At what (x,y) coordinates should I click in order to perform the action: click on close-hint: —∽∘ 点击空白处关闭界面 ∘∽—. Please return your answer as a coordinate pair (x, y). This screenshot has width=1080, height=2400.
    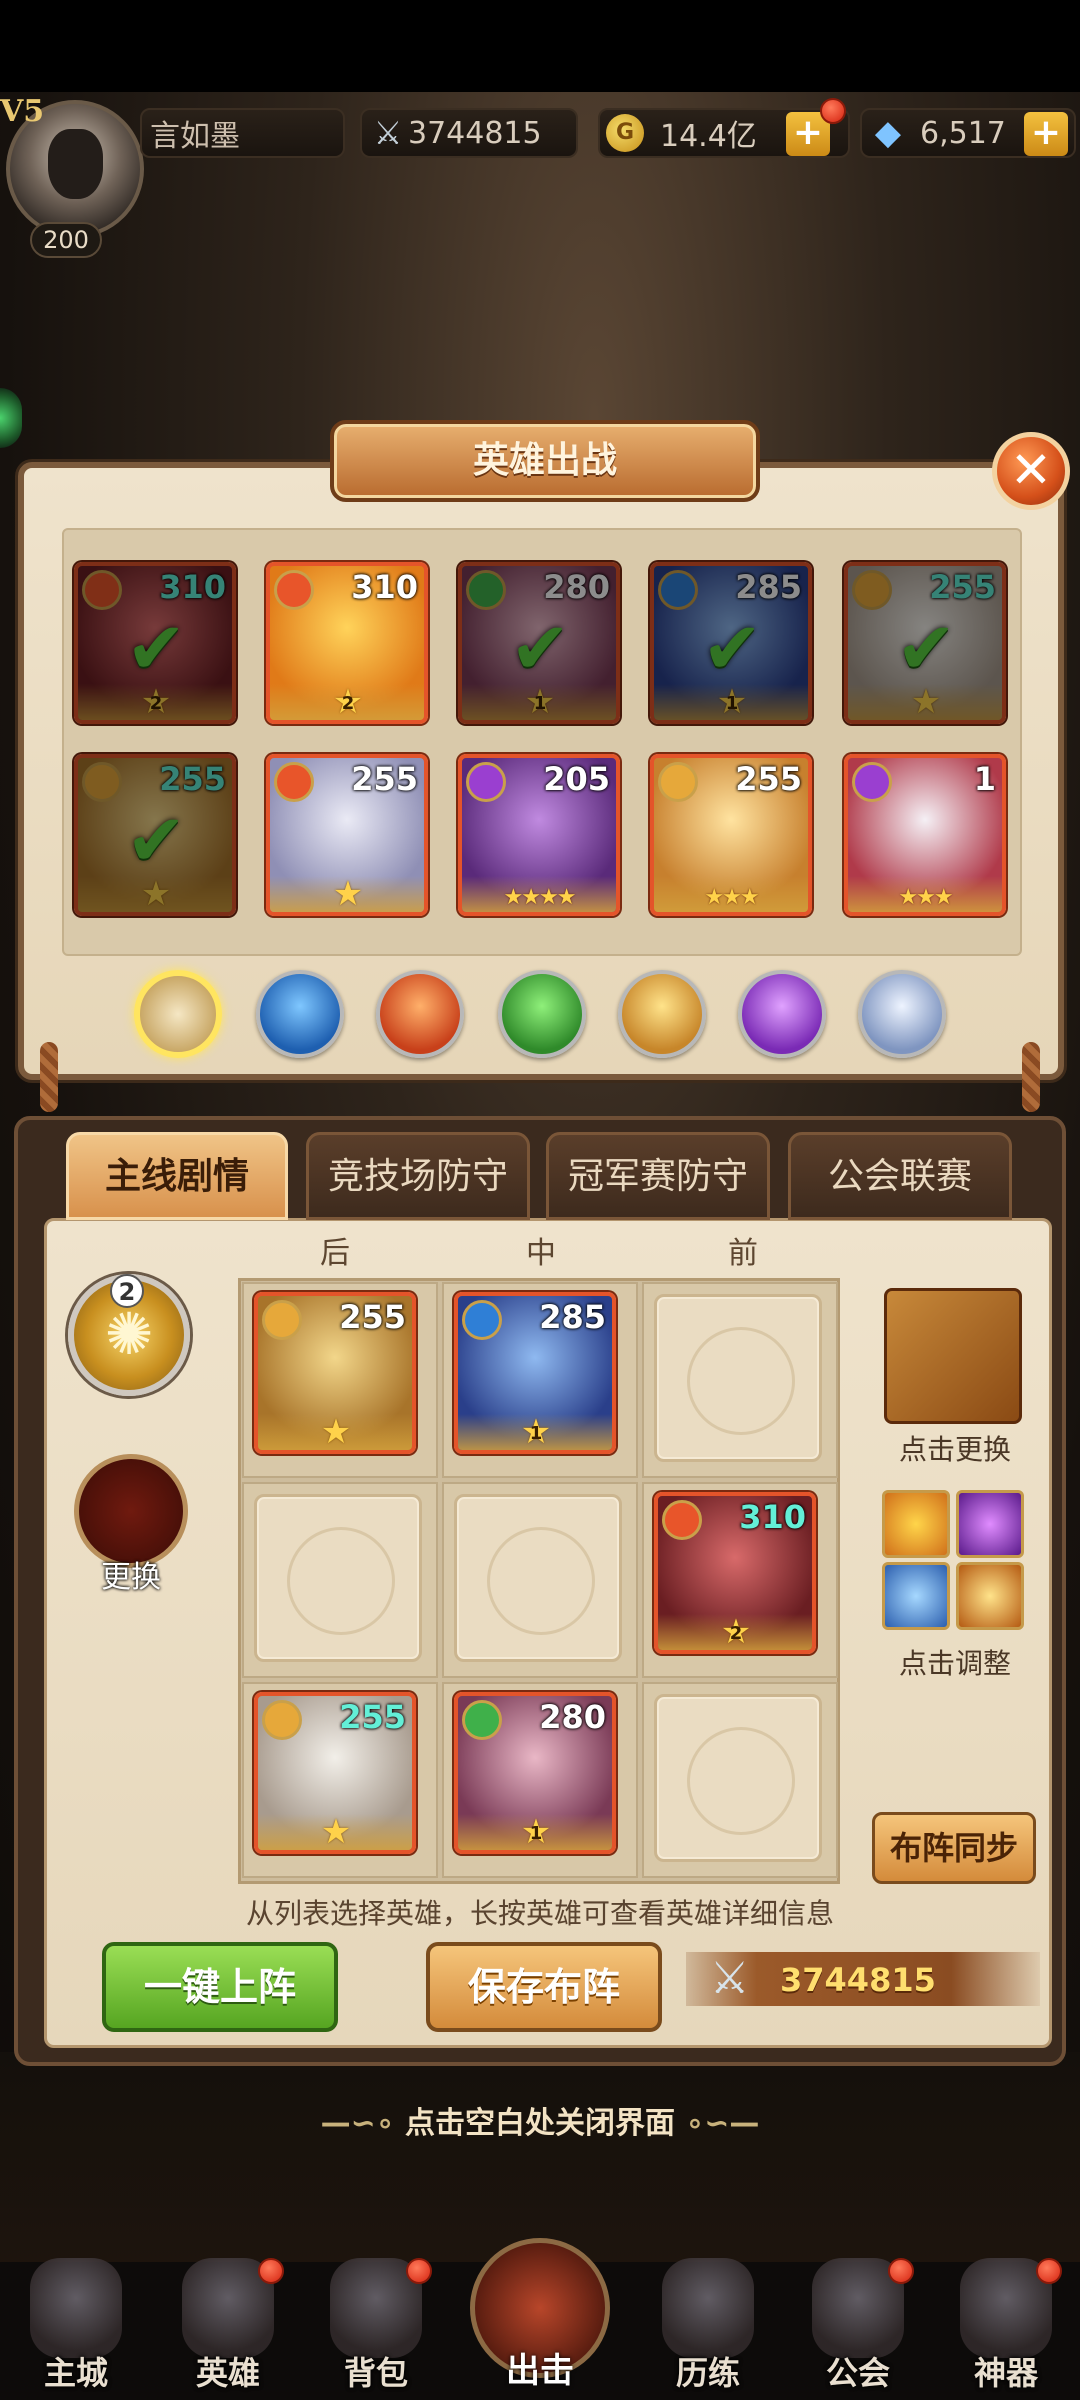
    Looking at the image, I should click on (540, 2120).